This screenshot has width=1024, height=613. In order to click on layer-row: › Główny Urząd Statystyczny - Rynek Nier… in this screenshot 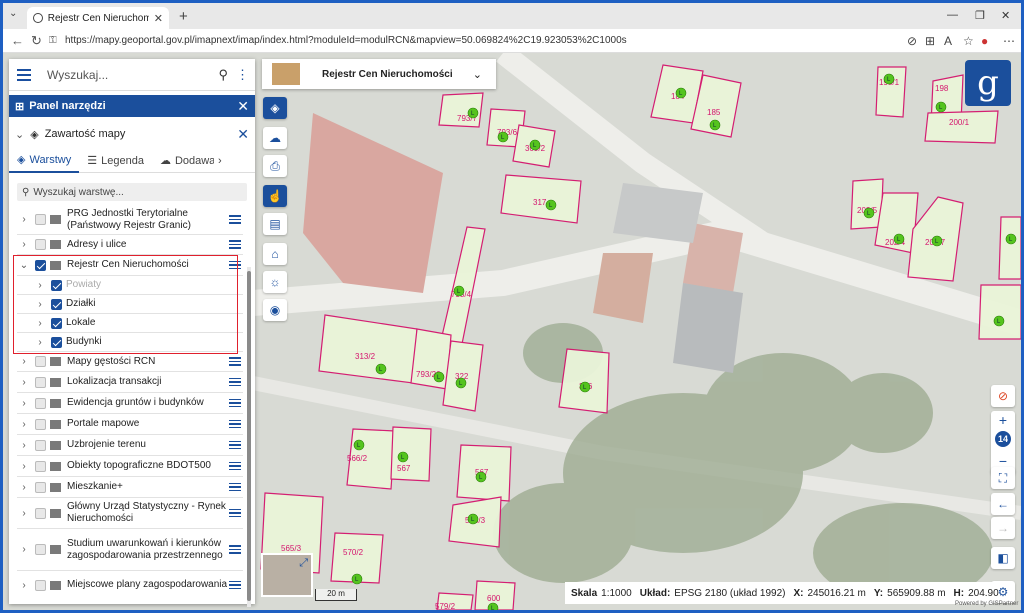, I will do `click(130, 513)`.